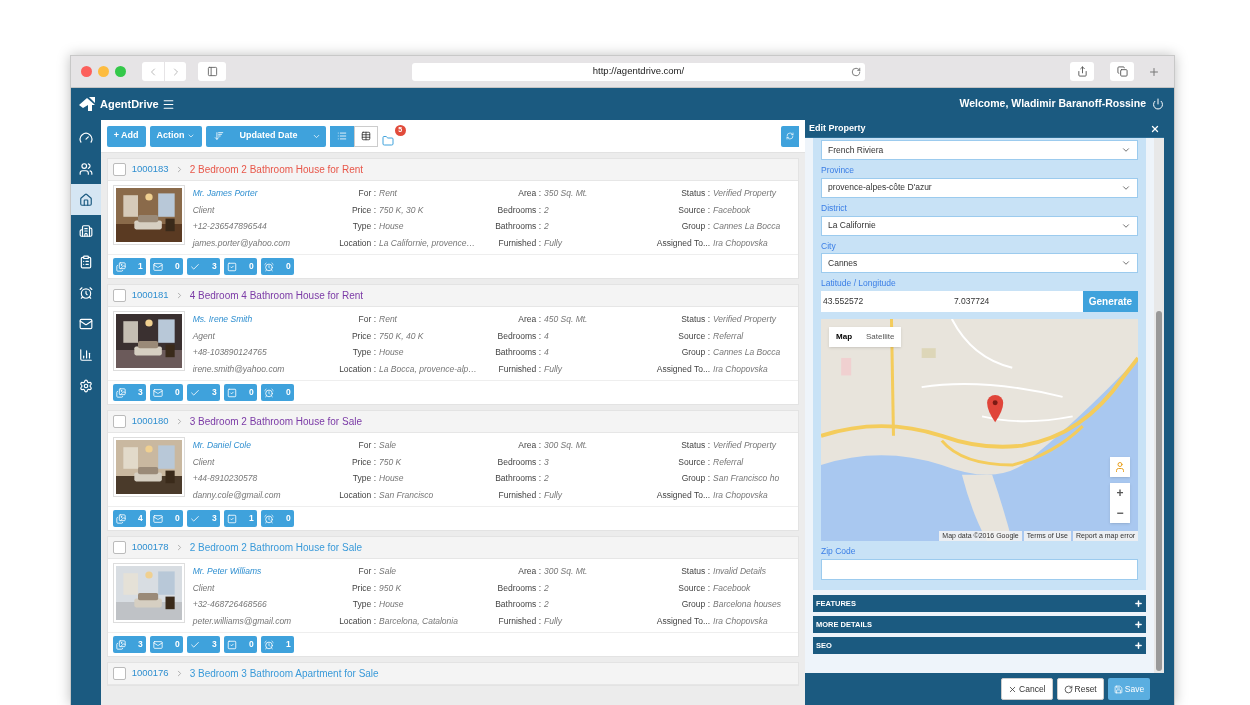 The image size is (1250, 705). Describe the element at coordinates (980, 187) in the screenshot. I see `select-field: provence-alpes-côte D'azur` at that location.